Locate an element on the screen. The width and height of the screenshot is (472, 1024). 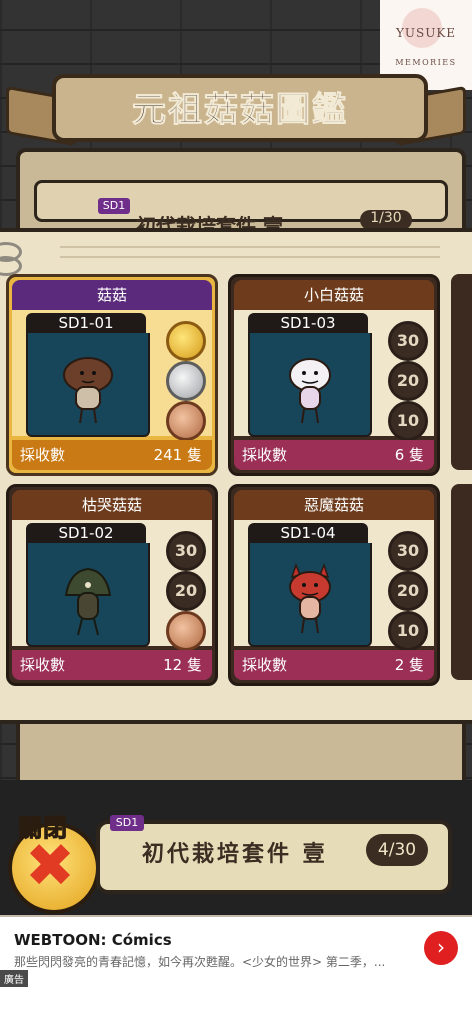
close-button: ✖ 關閉 is located at coordinates (52, 861).